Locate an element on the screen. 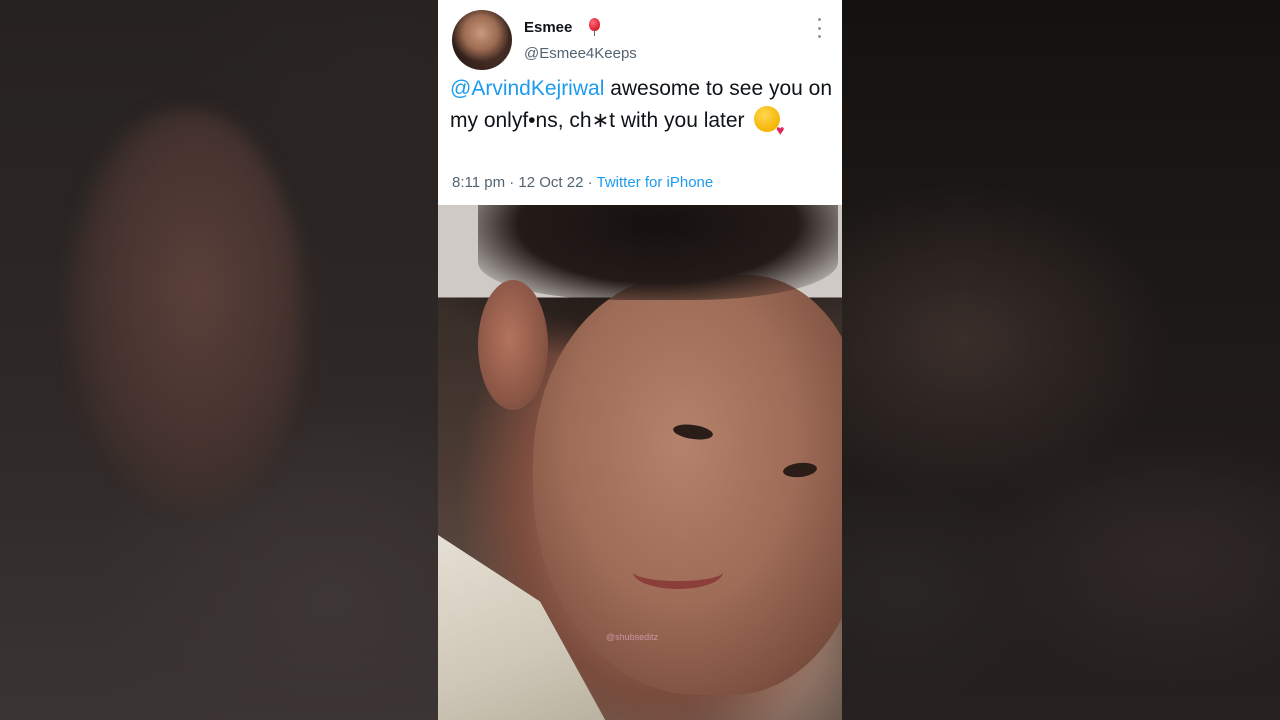 This screenshot has height=720, width=1280. blurred-ear is located at coordinates (185, 310).